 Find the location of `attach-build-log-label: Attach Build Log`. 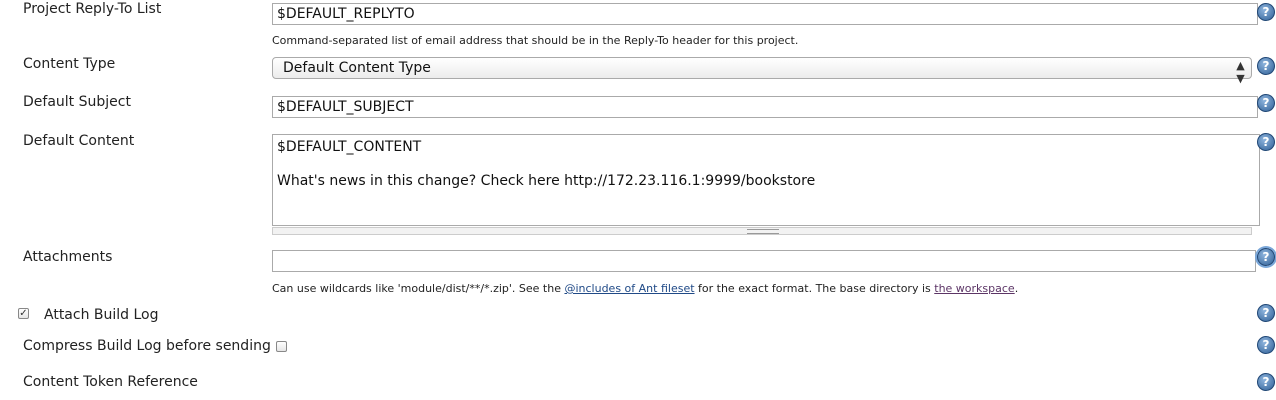

attach-build-log-label: Attach Build Log is located at coordinates (101, 315).